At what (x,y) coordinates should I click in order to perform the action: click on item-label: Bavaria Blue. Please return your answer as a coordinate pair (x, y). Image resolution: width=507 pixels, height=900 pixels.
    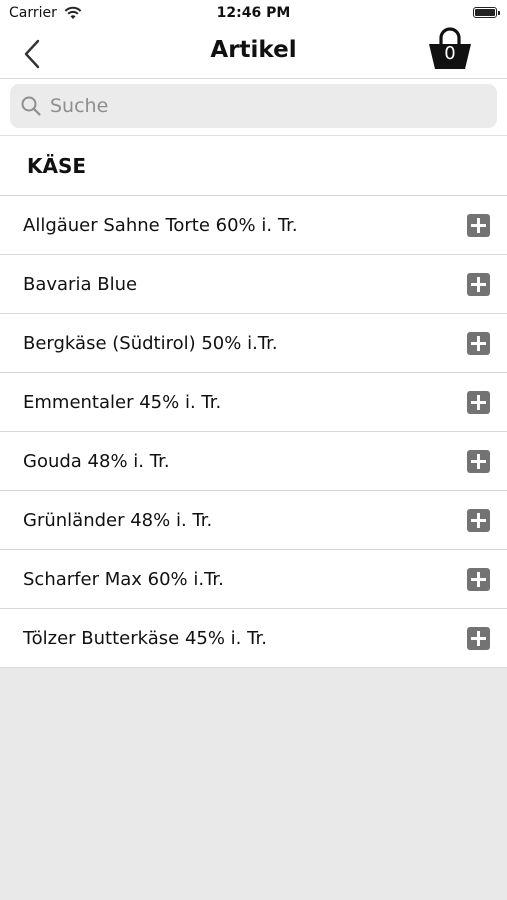
    Looking at the image, I should click on (80, 284).